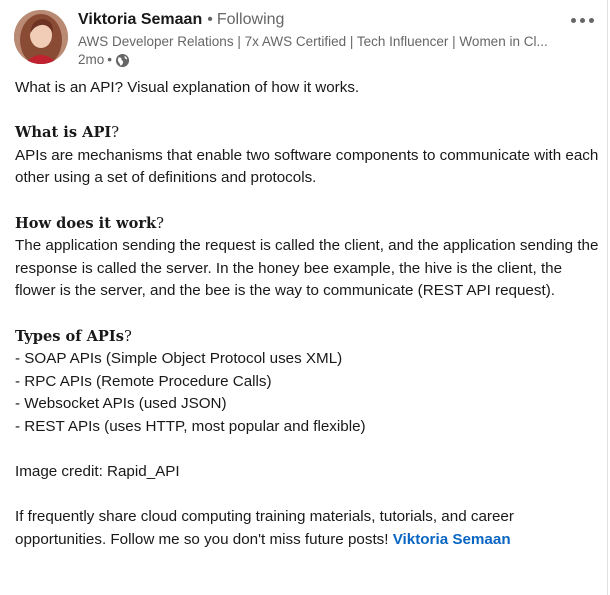  Describe the element at coordinates (251, 19) in the screenshot. I see `follow-status: Following` at that location.